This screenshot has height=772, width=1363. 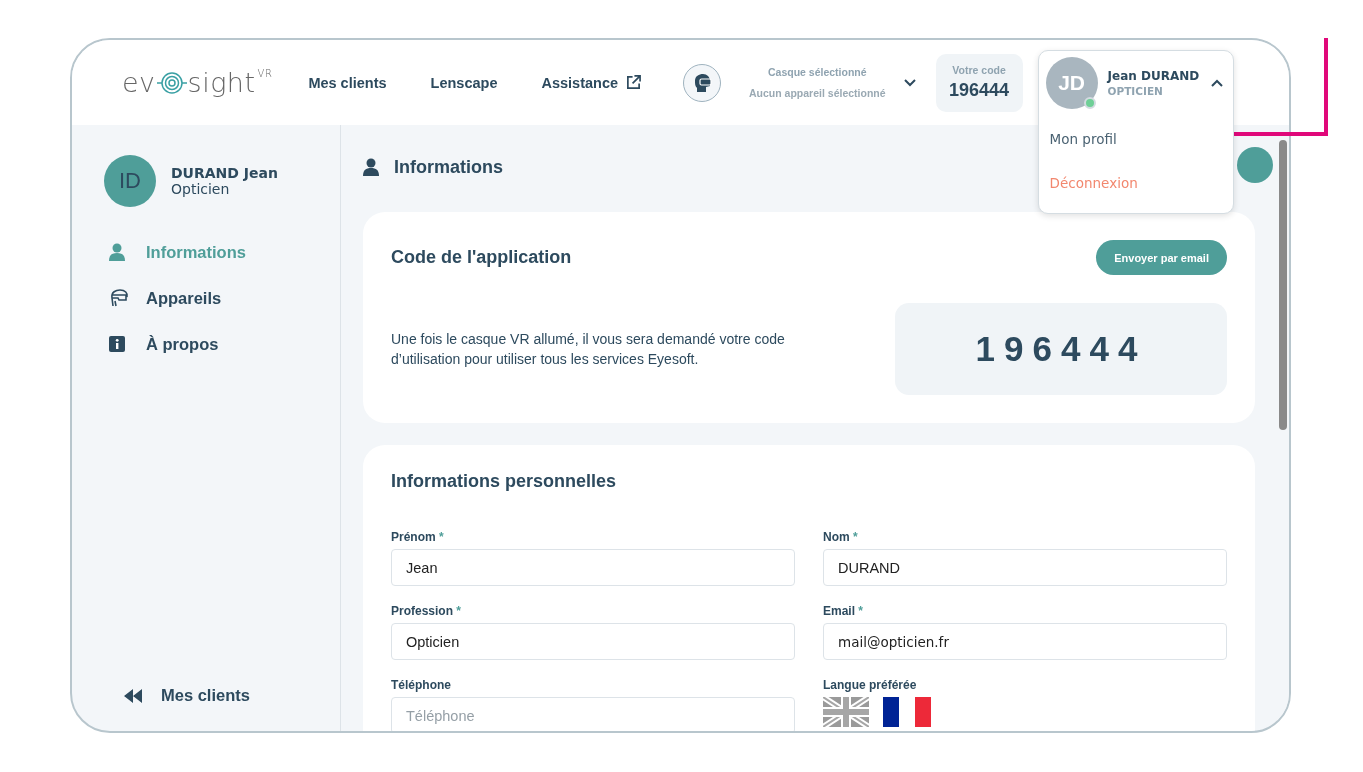 I want to click on field-label: Téléphone, so click(x=421, y=686).